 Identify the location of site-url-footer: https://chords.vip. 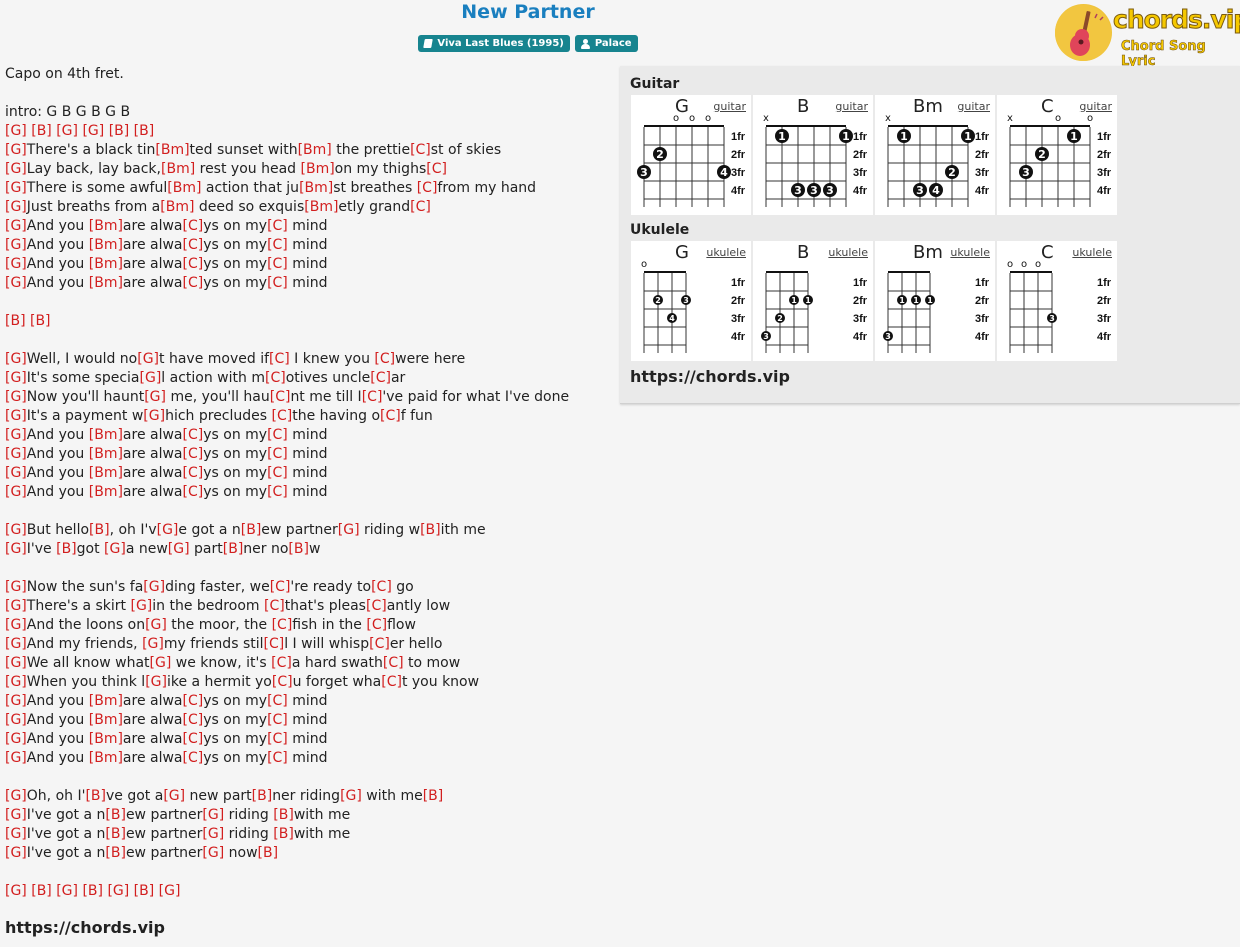
(85, 927).